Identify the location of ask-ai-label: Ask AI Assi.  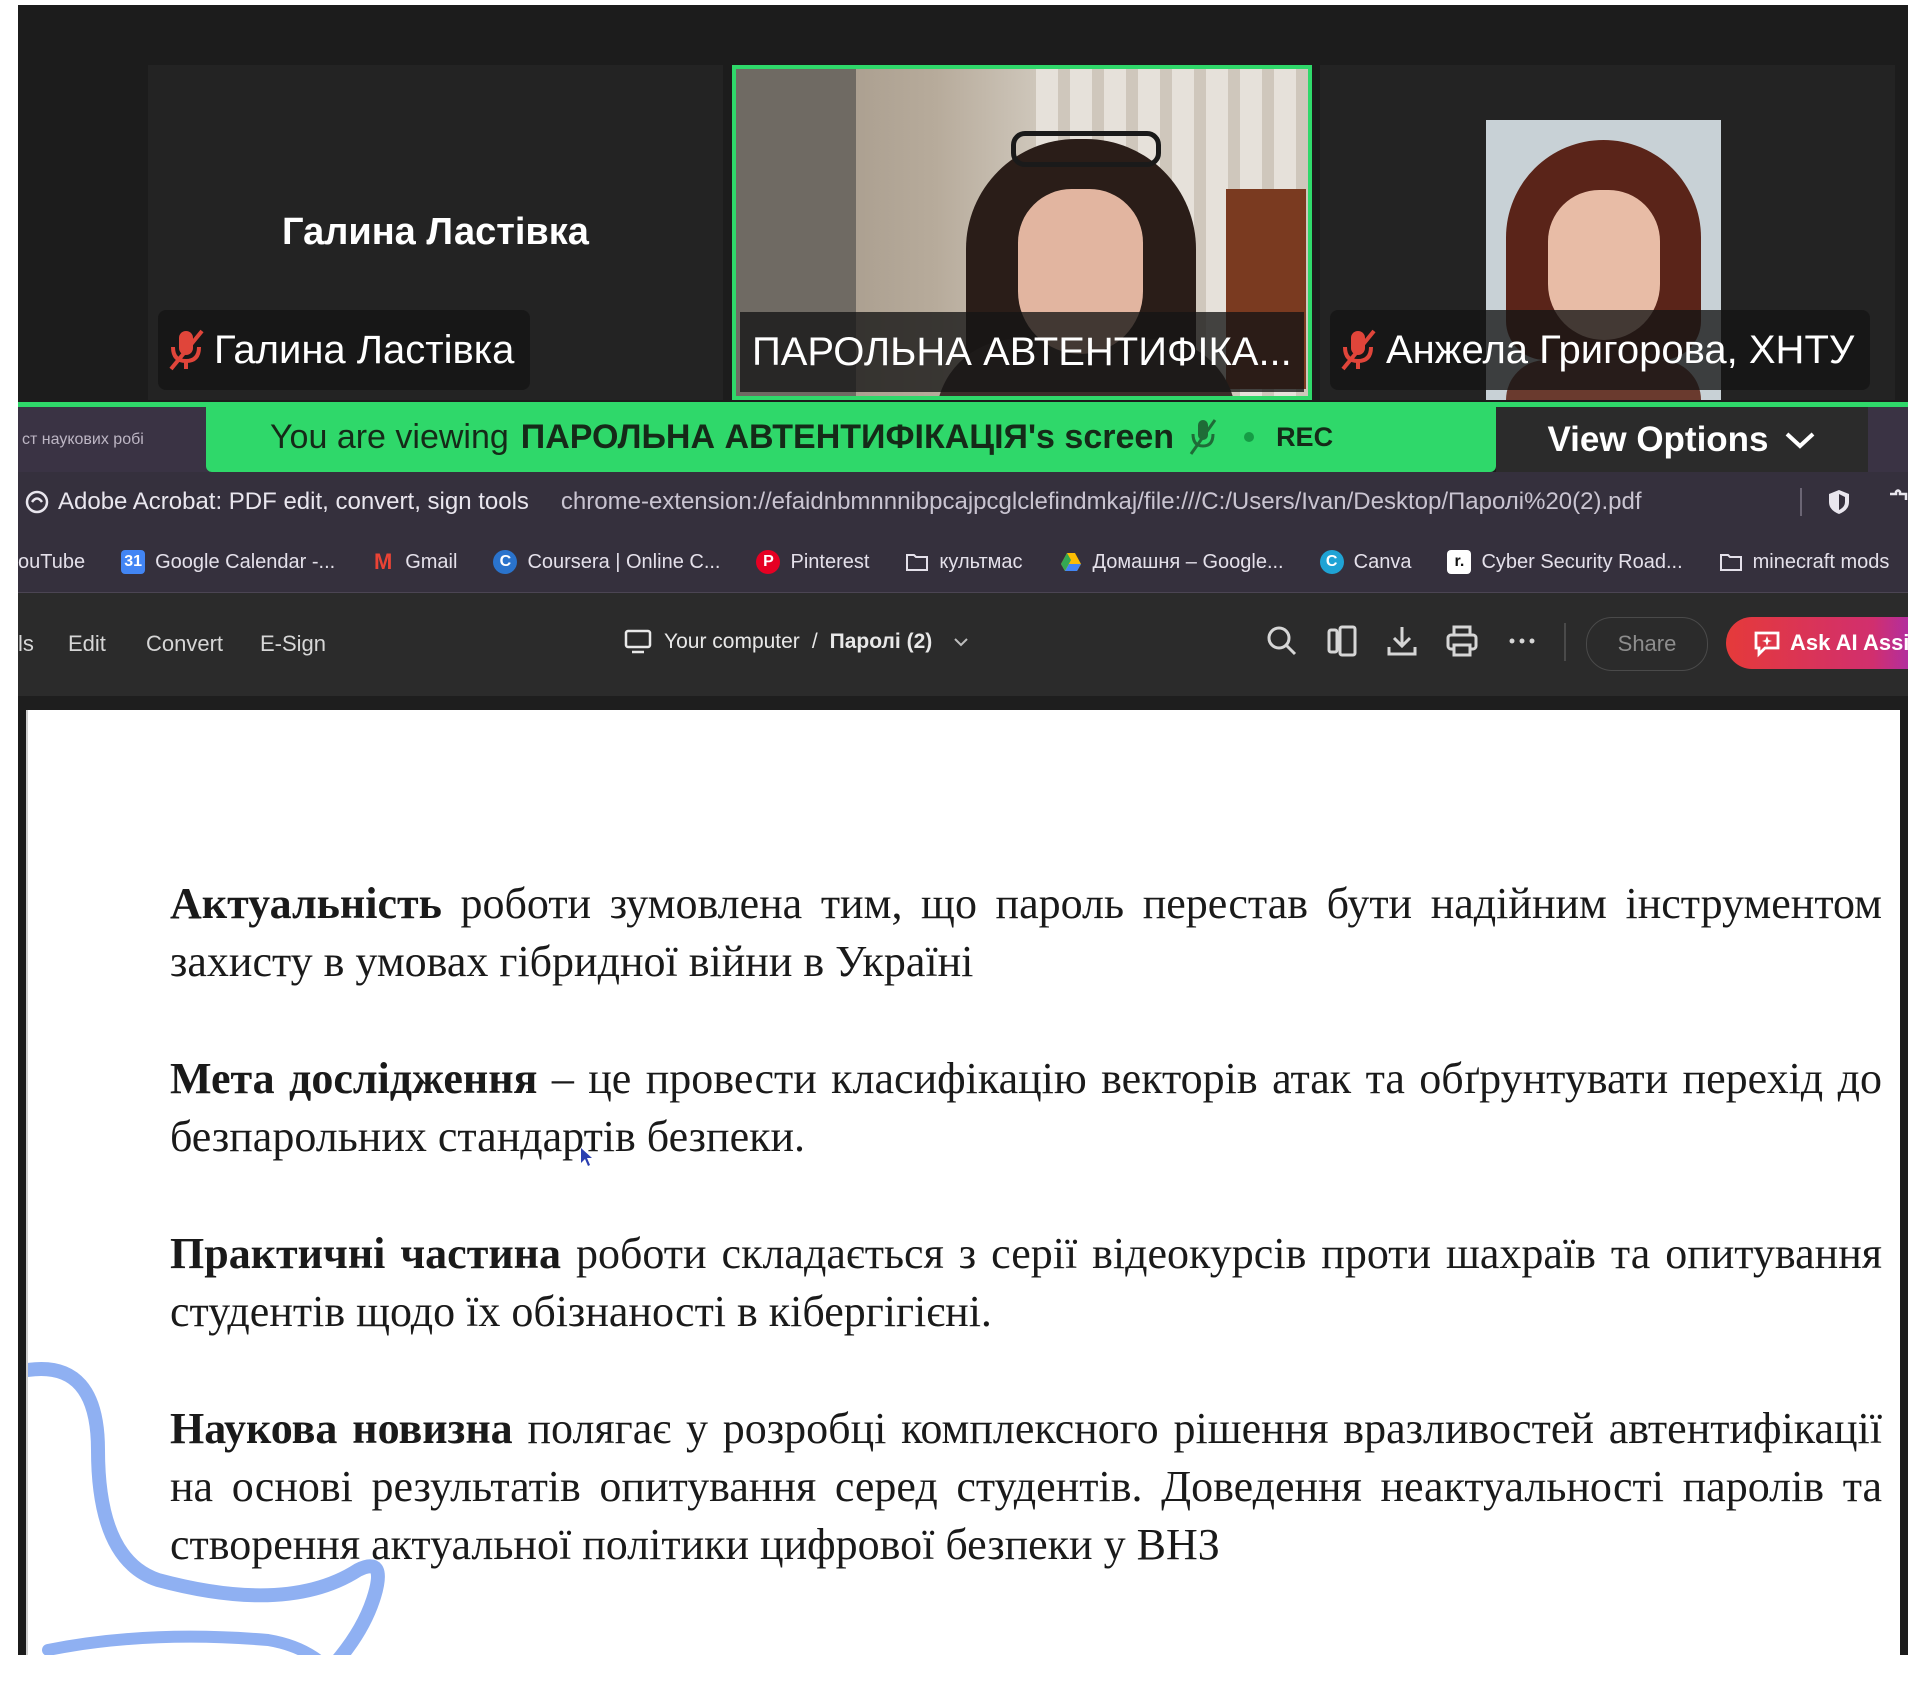
(1849, 642).